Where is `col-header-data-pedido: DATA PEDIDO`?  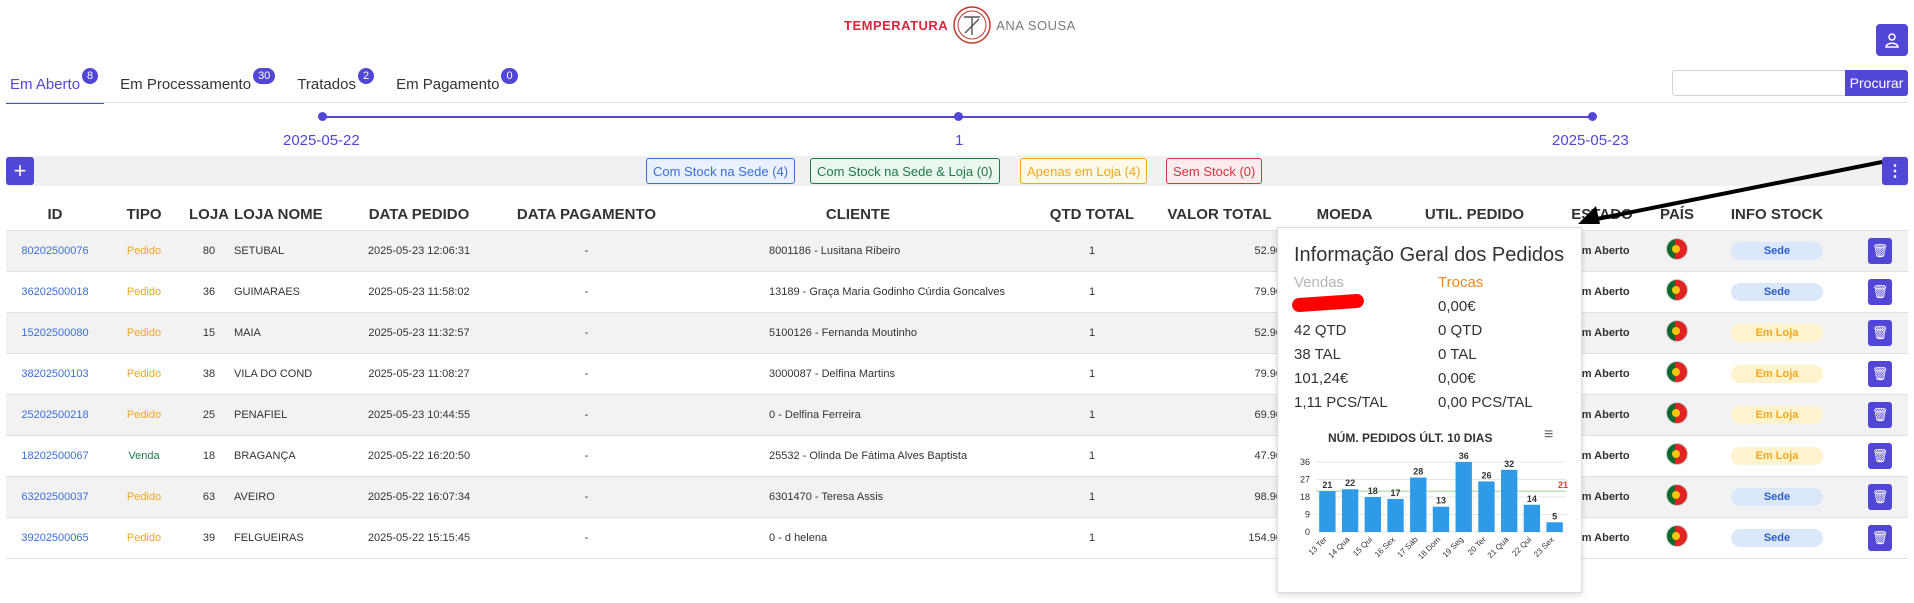 col-header-data-pedido: DATA PEDIDO is located at coordinates (419, 215).